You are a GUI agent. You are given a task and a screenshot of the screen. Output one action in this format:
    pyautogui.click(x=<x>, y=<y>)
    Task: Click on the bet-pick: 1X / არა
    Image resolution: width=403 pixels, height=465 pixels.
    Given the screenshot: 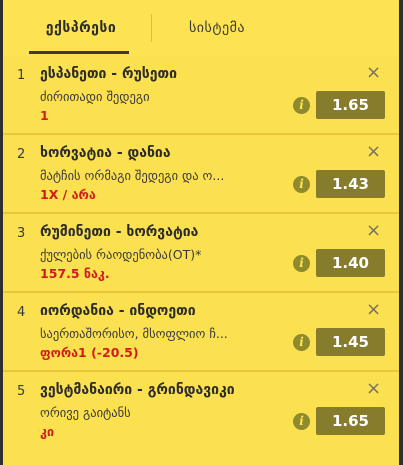 What is the action you would take?
    pyautogui.click(x=68, y=194)
    